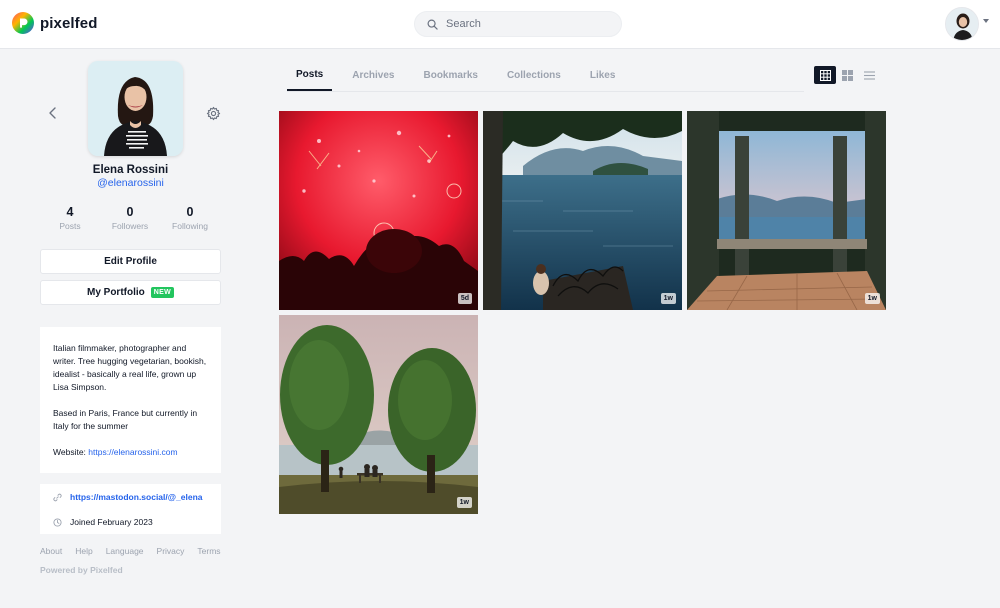 The image size is (1000, 608). What do you see at coordinates (81, 570) in the screenshot?
I see `powered-by: Powered by Pixelfed` at bounding box center [81, 570].